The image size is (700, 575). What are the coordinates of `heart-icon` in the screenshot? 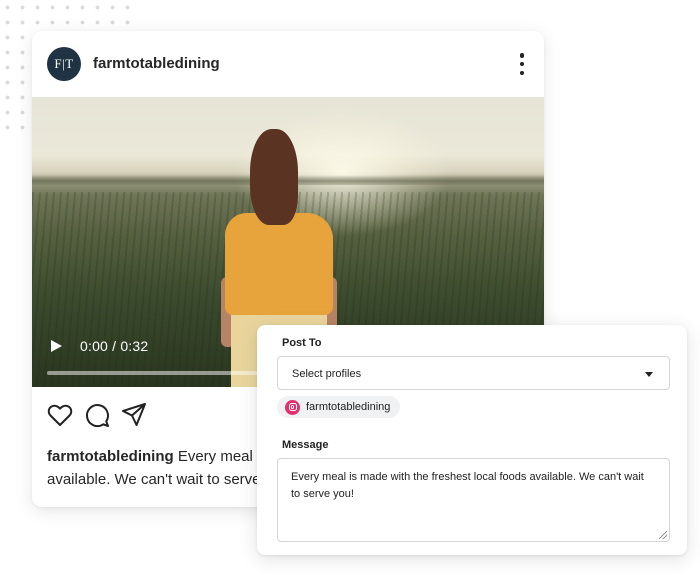 It's located at (60, 415).